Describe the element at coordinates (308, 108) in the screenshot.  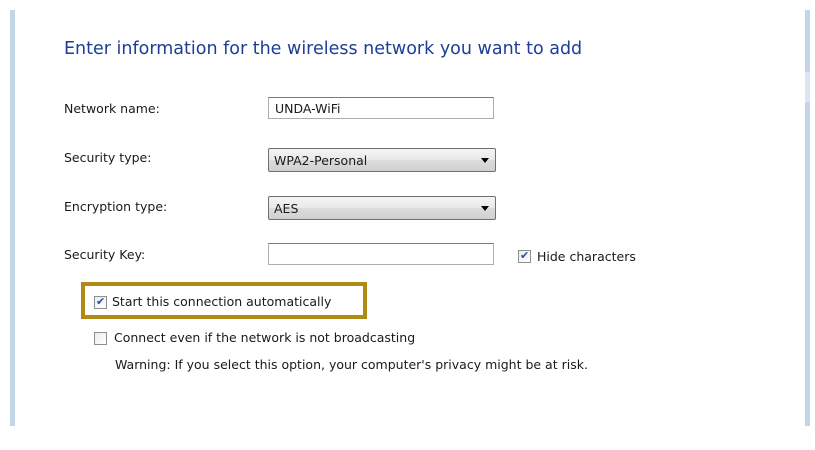
I see `network-name-value: UNDA-WiFi` at that location.